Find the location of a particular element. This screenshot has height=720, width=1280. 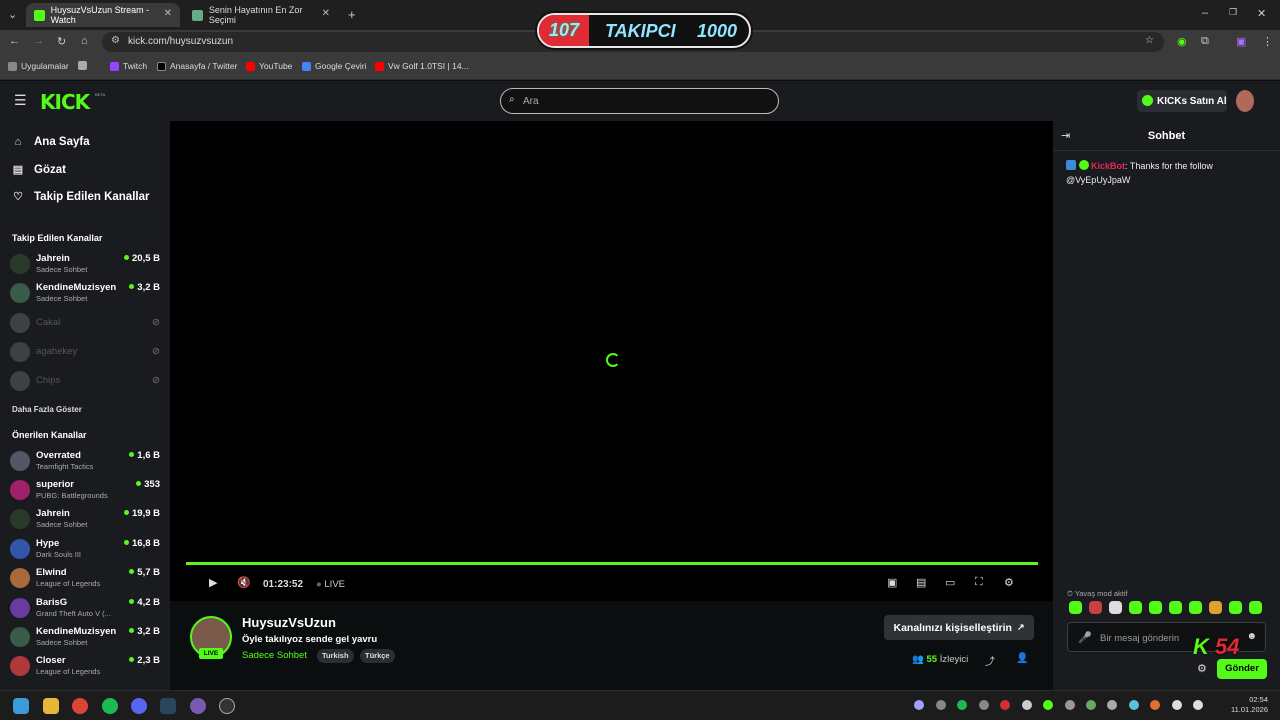

obs-icon is located at coordinates (227, 706).